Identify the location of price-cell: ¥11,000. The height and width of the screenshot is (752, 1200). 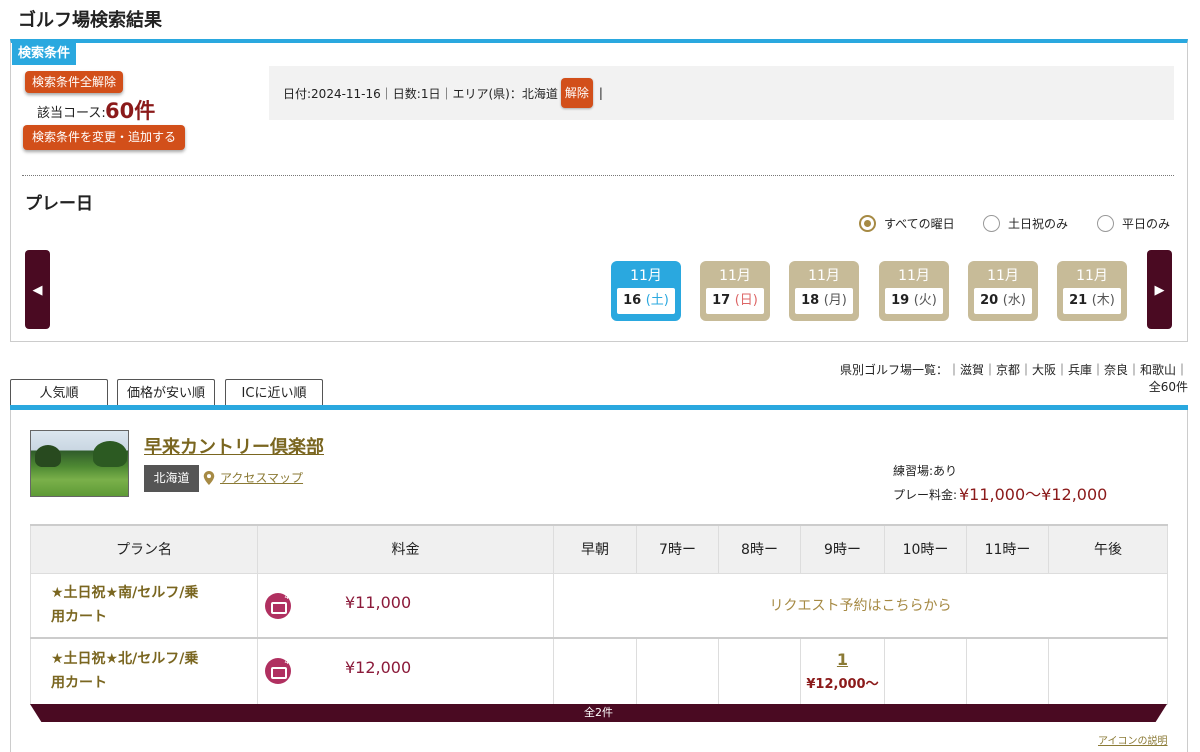
(405, 605).